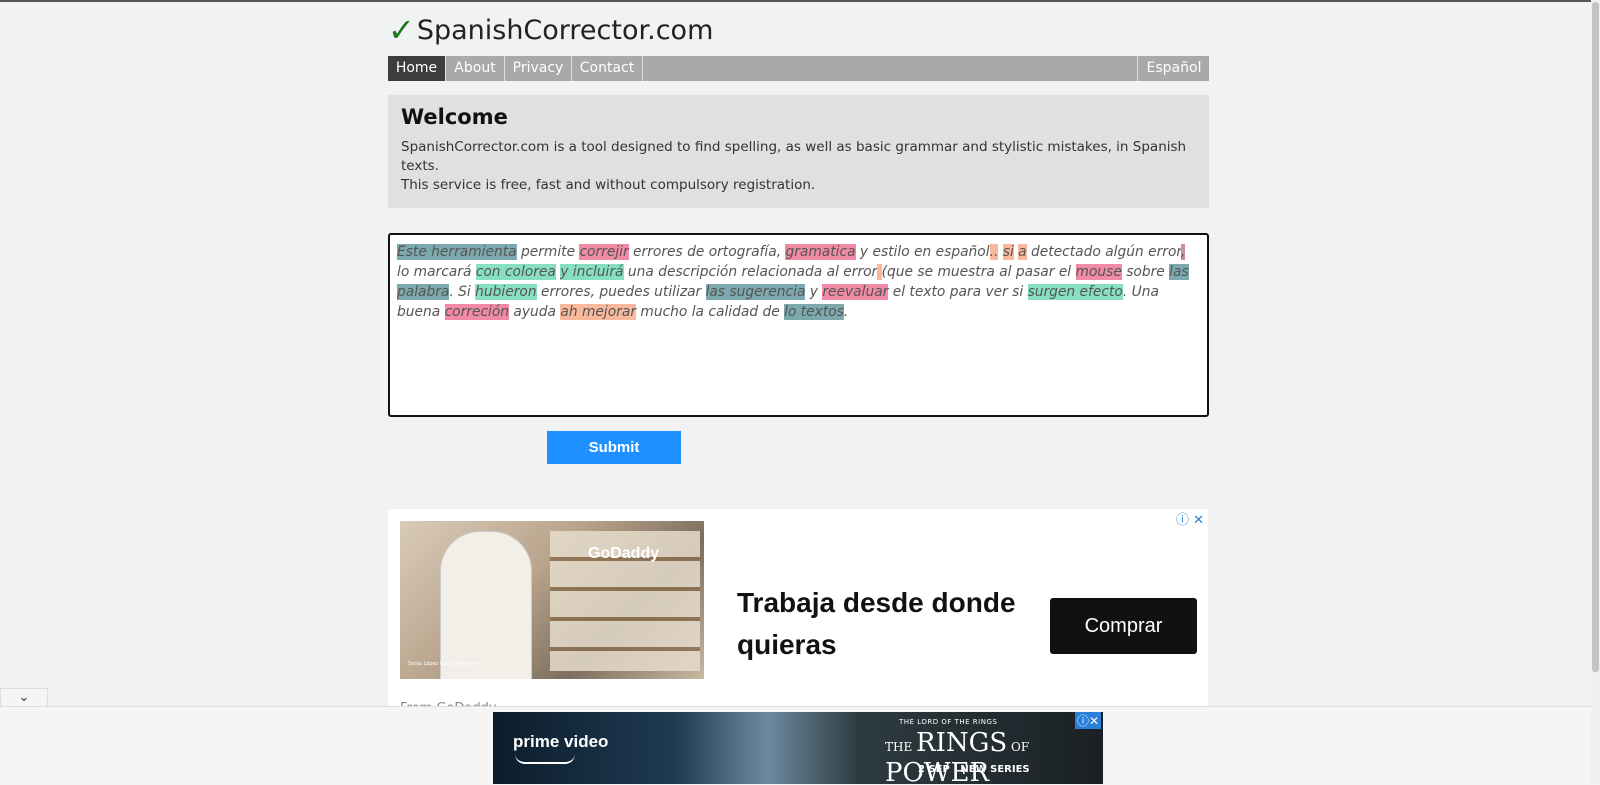 The width and height of the screenshot is (1600, 785). Describe the element at coordinates (561, 741) in the screenshot. I see `prime-video-logo: prime video` at that location.